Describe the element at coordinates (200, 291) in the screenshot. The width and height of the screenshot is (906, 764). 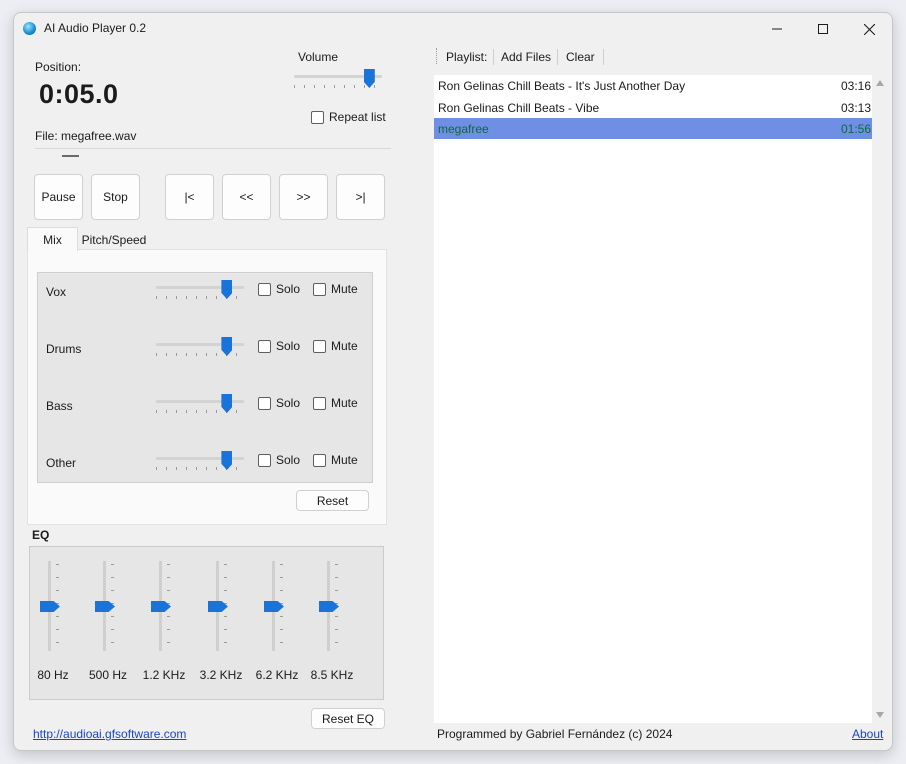
I see `channel-volume-slider-vox` at that location.